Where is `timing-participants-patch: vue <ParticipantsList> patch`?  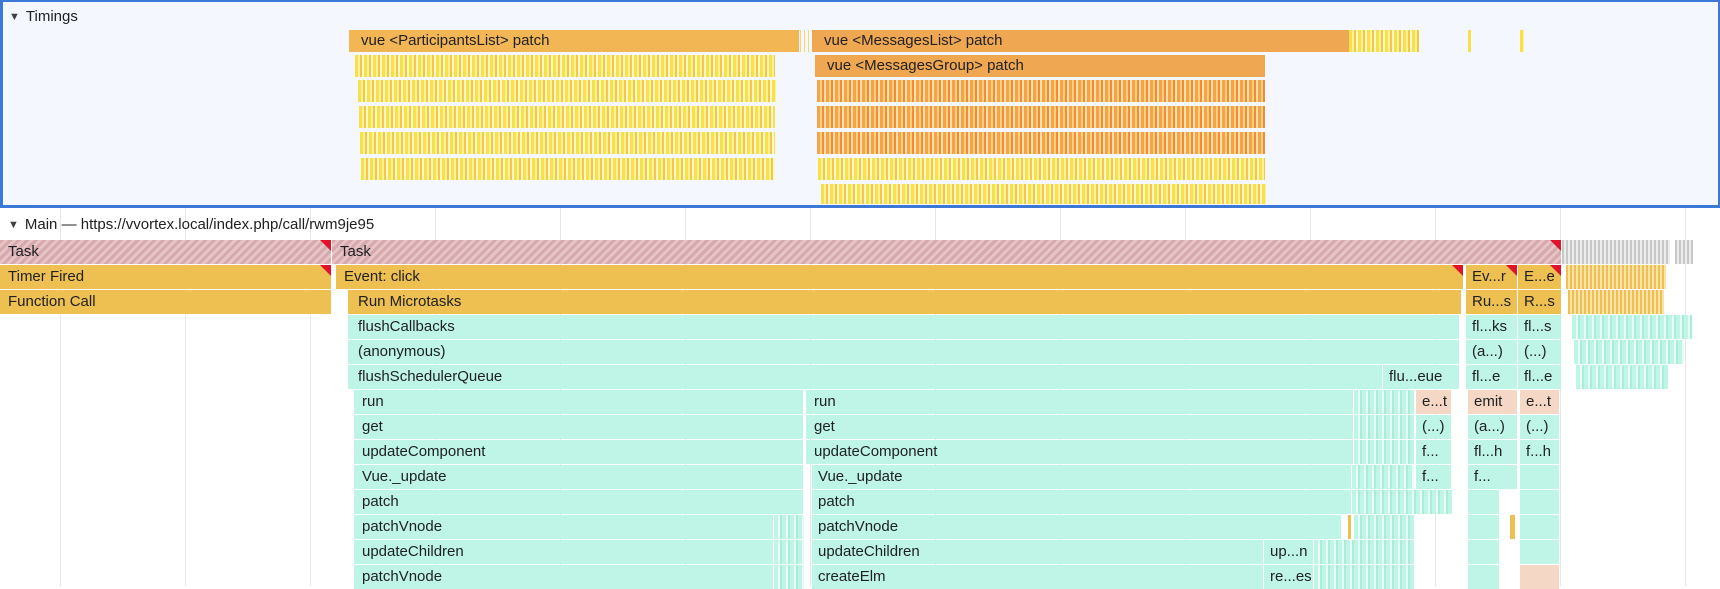 timing-participants-patch: vue <ParticipantsList> patch is located at coordinates (574, 41).